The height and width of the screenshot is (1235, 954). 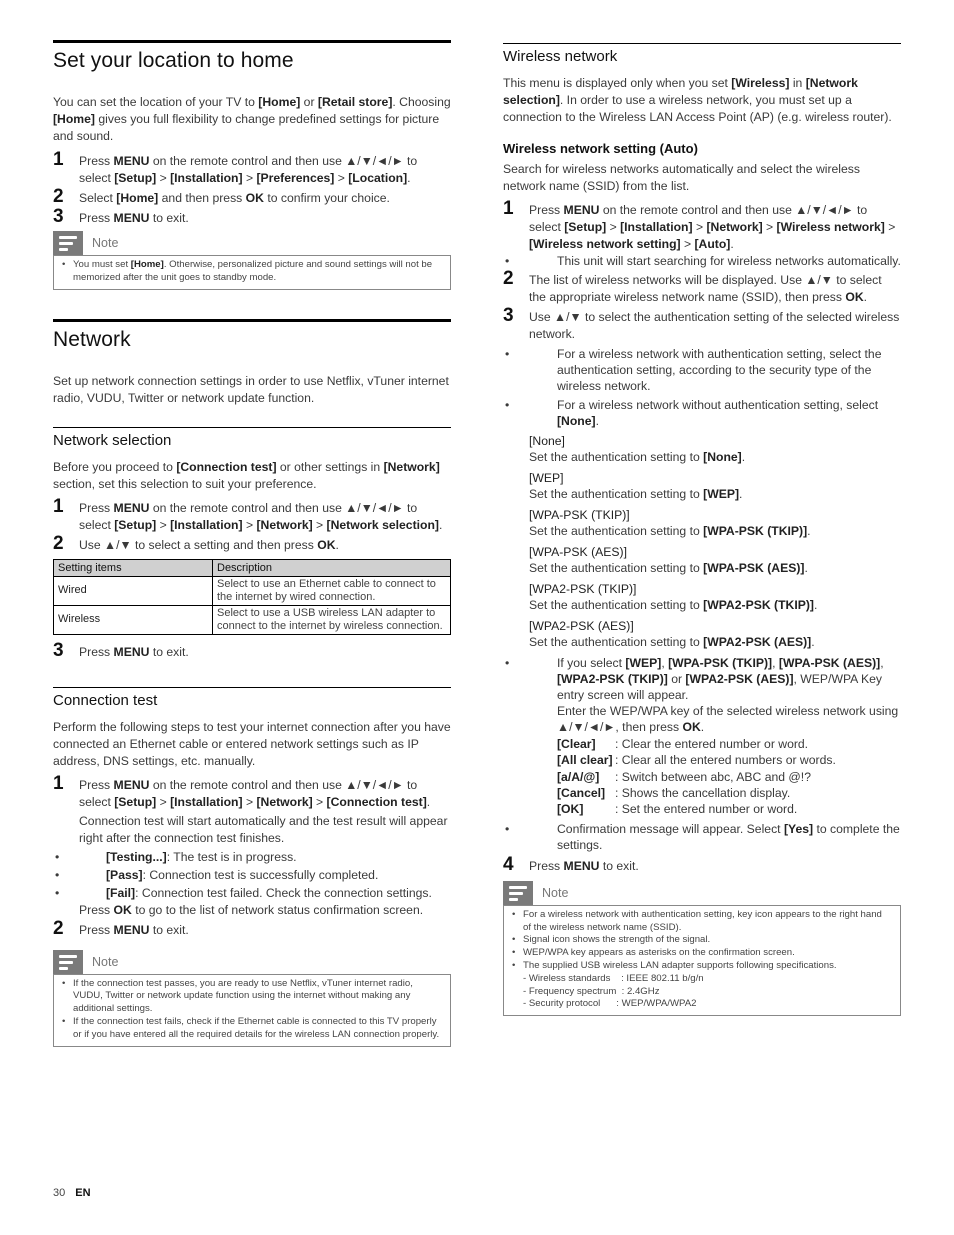 What do you see at coordinates (610, 1004) in the screenshot?
I see `spec-line: - Security protocol : WEP/WPA/WPA2` at bounding box center [610, 1004].